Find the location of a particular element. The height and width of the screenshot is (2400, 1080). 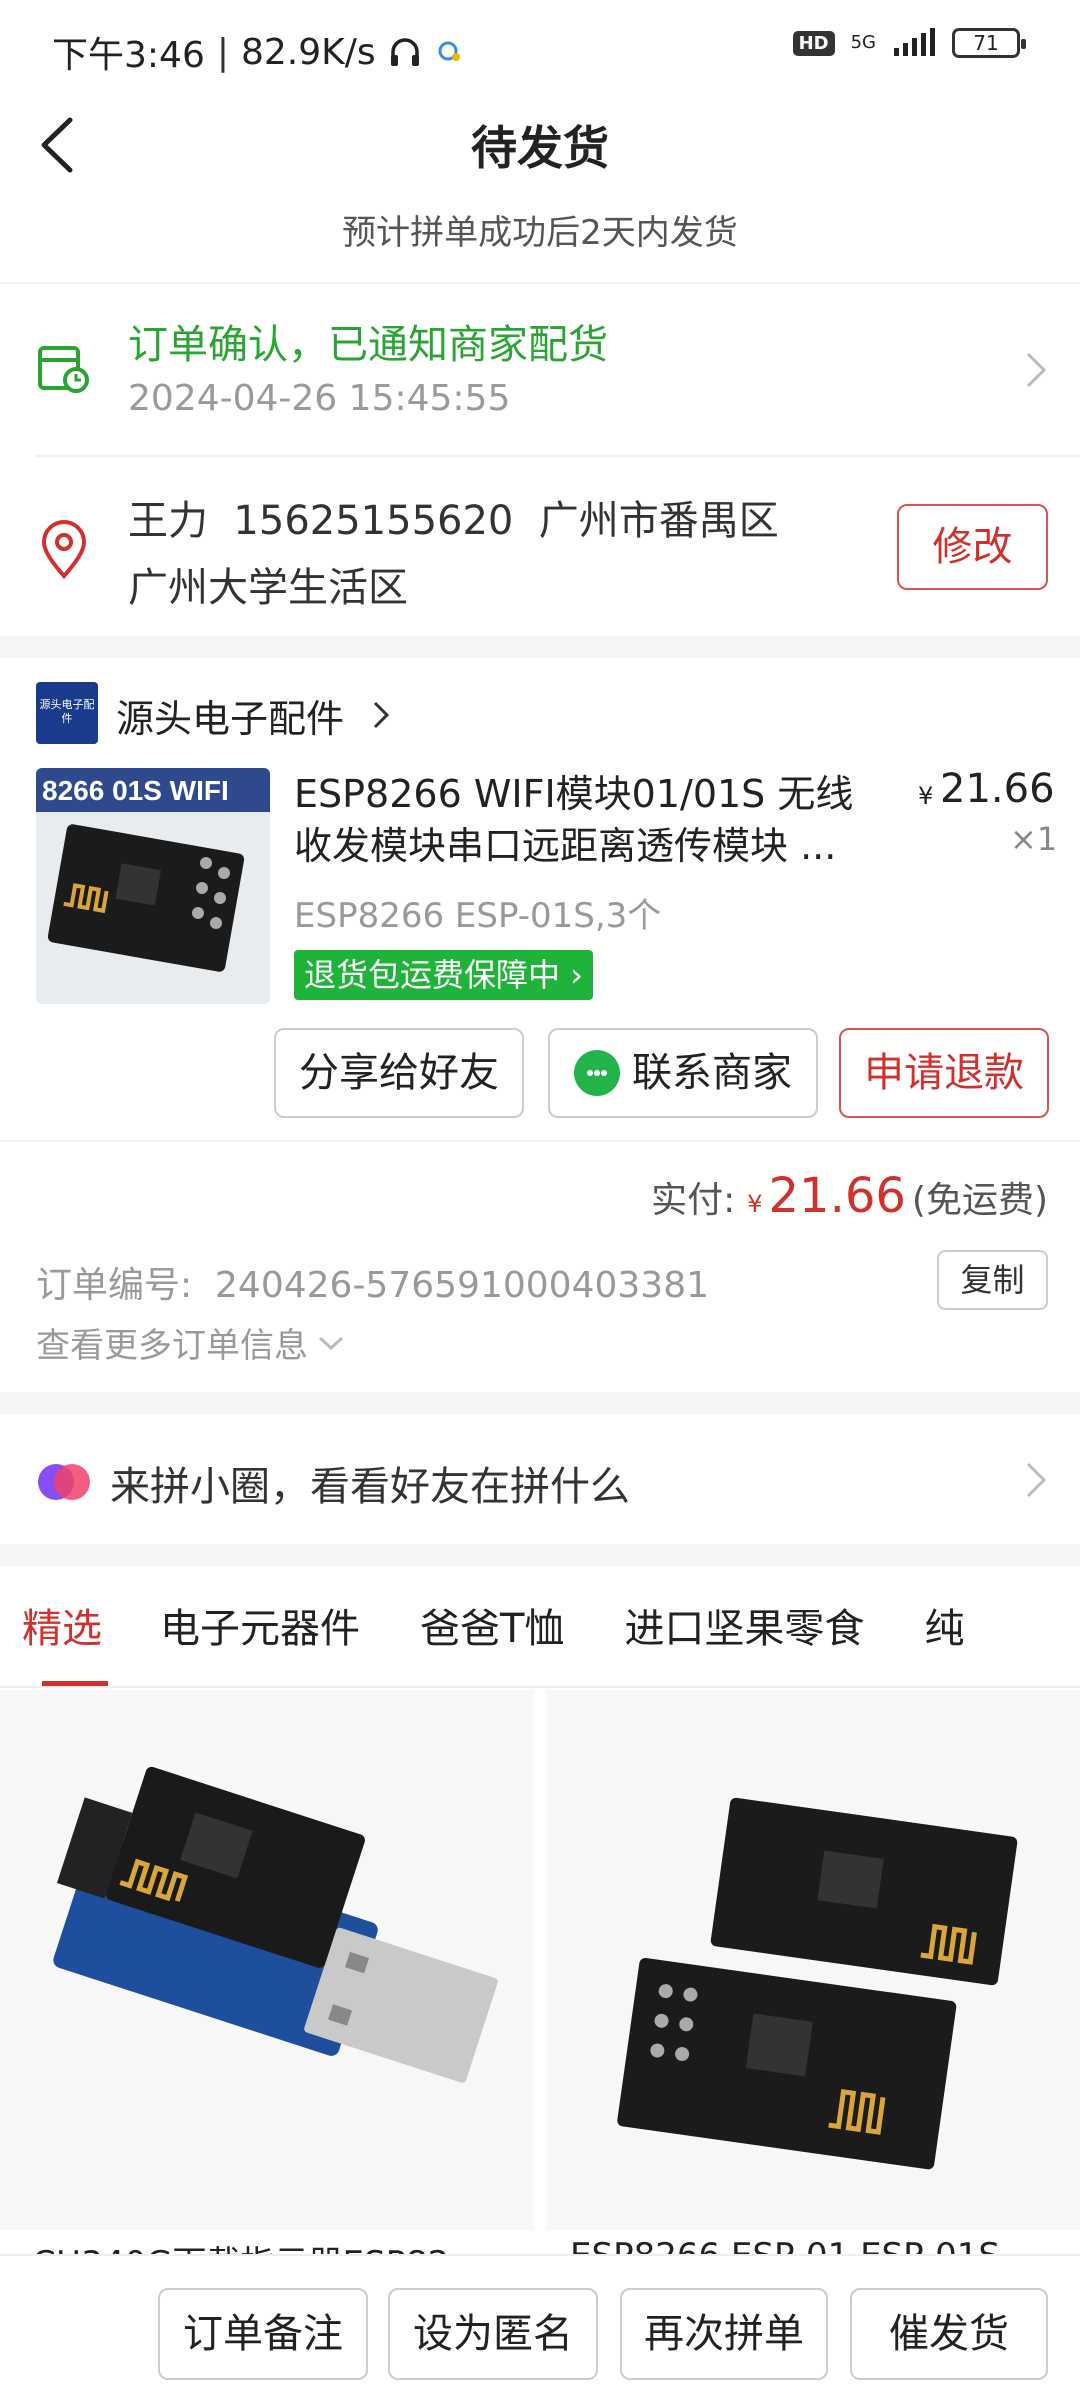

order-status-time: 2024-04-26 15:45:55 is located at coordinates (319, 398).